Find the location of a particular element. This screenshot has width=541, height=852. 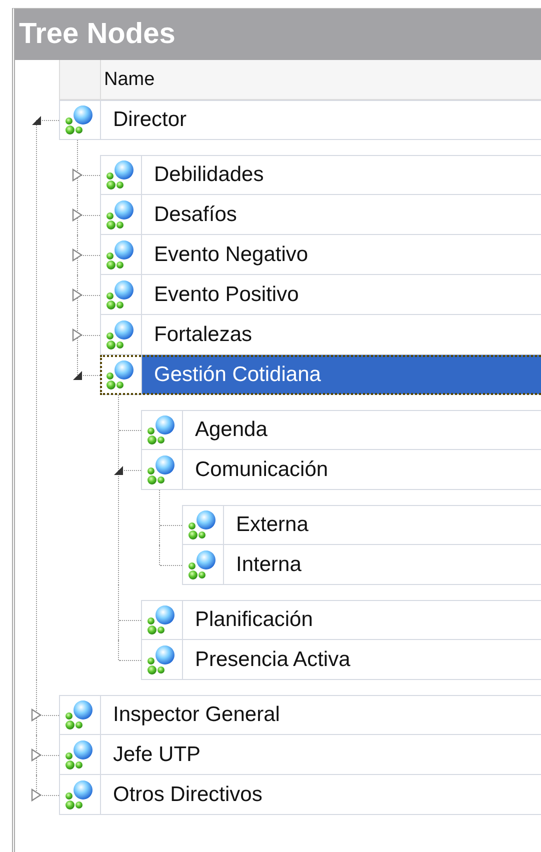

column-header: Name is located at coordinates (321, 80).